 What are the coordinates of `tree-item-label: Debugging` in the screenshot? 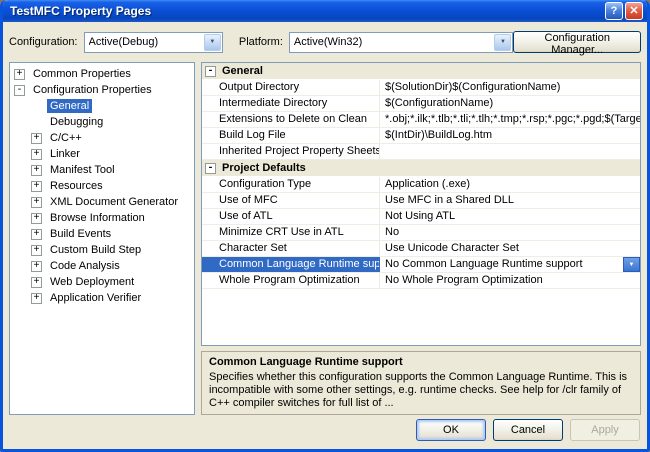 It's located at (77, 122).